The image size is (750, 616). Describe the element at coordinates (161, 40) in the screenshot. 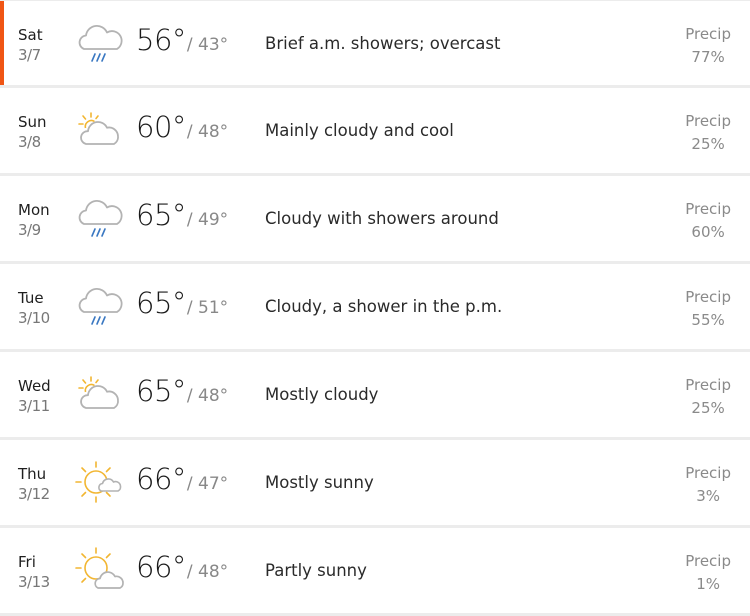

I see `high-temp: 56°` at that location.